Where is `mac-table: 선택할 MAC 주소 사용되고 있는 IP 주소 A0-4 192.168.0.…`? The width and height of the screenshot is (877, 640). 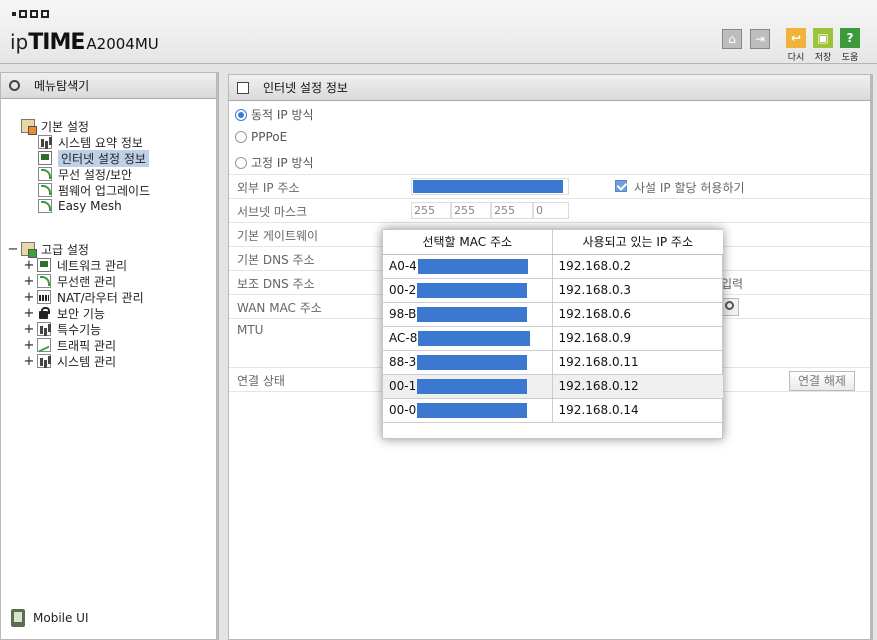 mac-table: 선택할 MAC 주소 사용되고 있는 IP 주소 A0-4 192.168.0.… is located at coordinates (553, 326).